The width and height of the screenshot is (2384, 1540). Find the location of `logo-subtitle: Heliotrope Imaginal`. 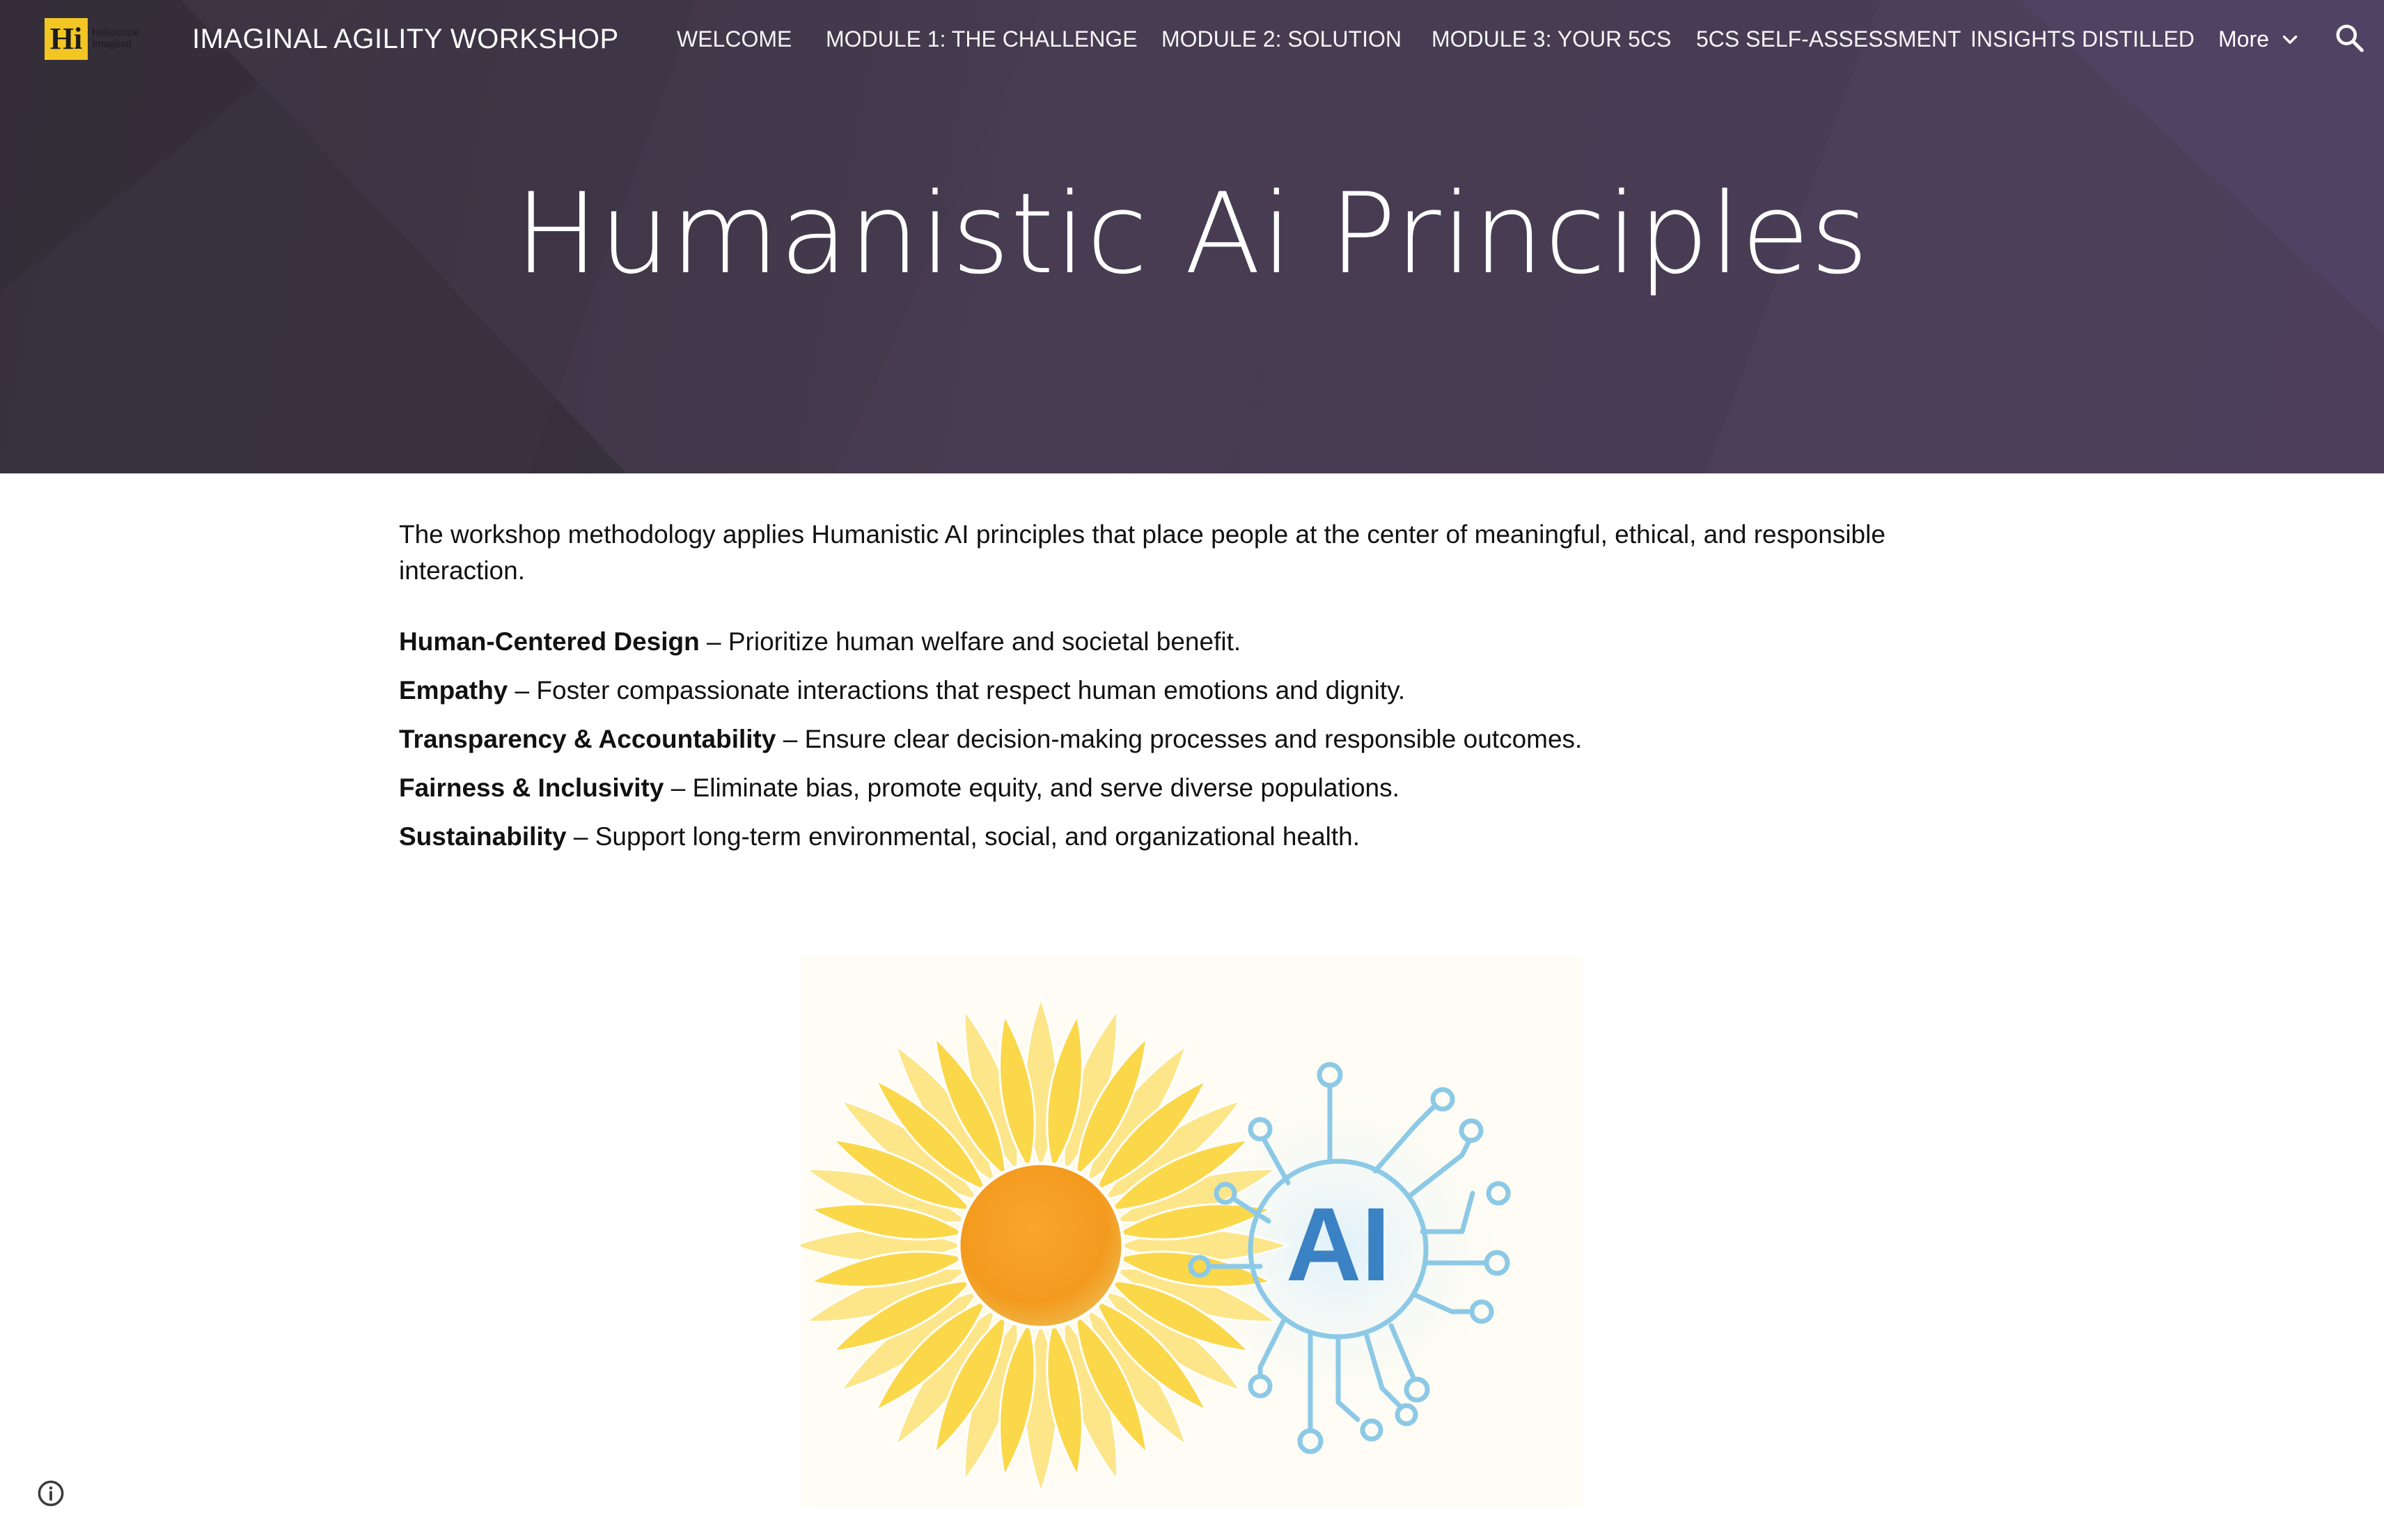

logo-subtitle: Heliotrope Imaginal is located at coordinates (116, 38).